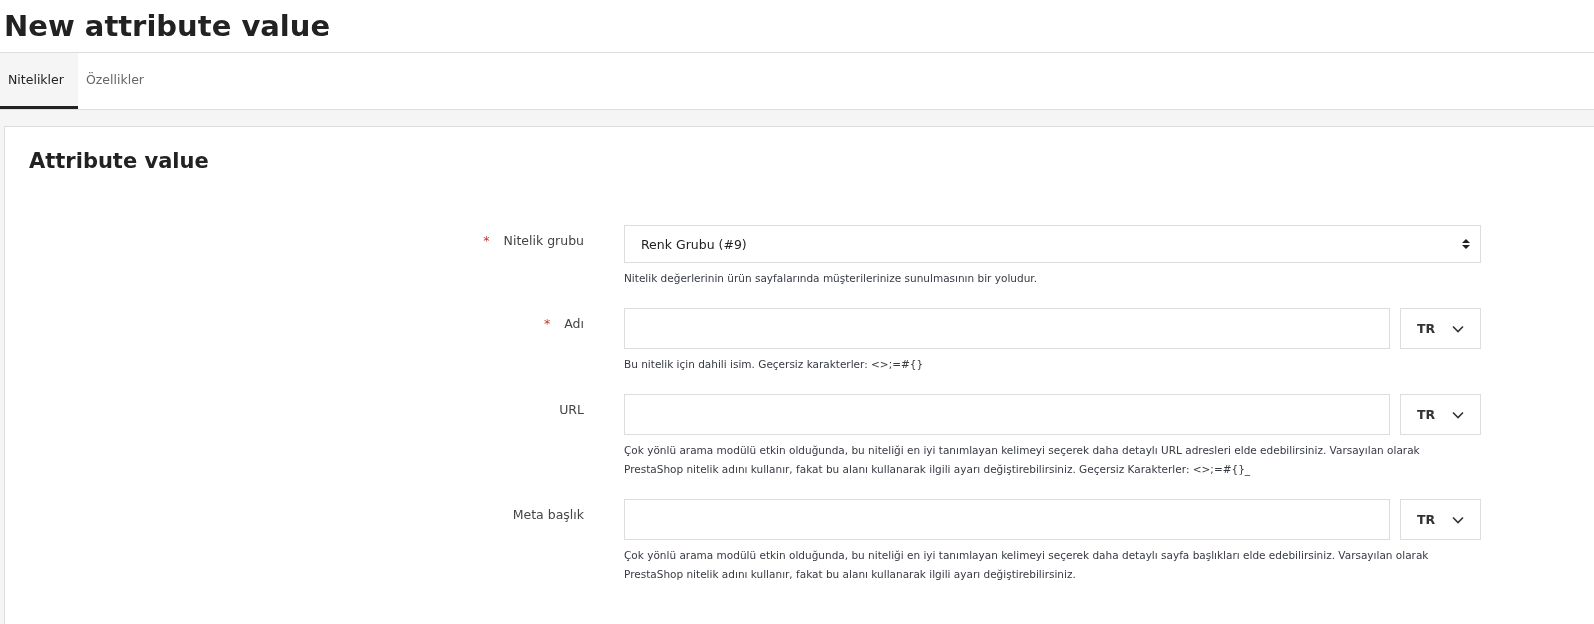 This screenshot has height=624, width=1594. I want to click on help-text: Çok yönlü arama modülü etkin olduğunda, bu niteliği en iyi tanımlayan kelimeyi seçerek daha detaylı URL adresleri elde edebilirsiniz. Varsayılan olarak PrestaShop nitelik adını kullanır, fakat bu alanı kullanarak ilgili ayarı değiştirebilirsiniz. Geçersiz Karakterler: <>;=#{}_, so click(1022, 460).